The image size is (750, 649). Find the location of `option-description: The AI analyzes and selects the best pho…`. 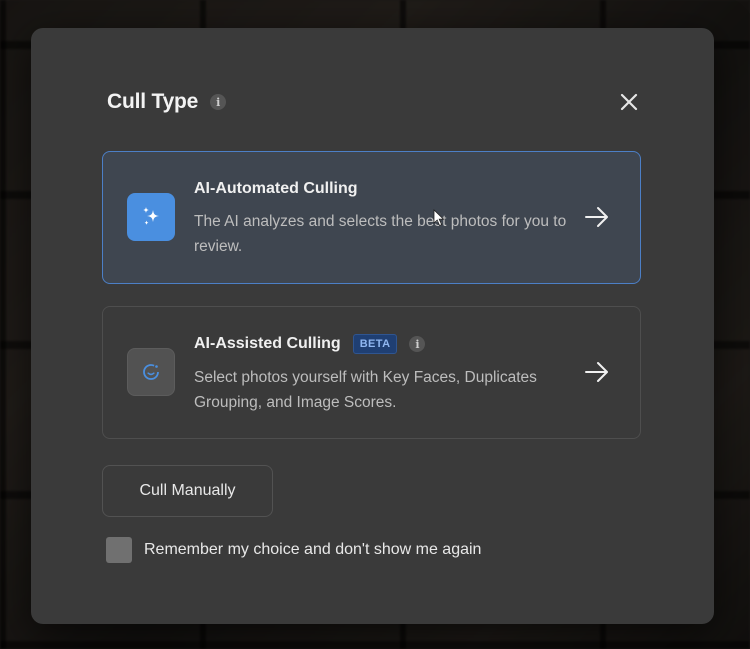

option-description: The AI analyzes and selects the best pho… is located at coordinates (380, 234).